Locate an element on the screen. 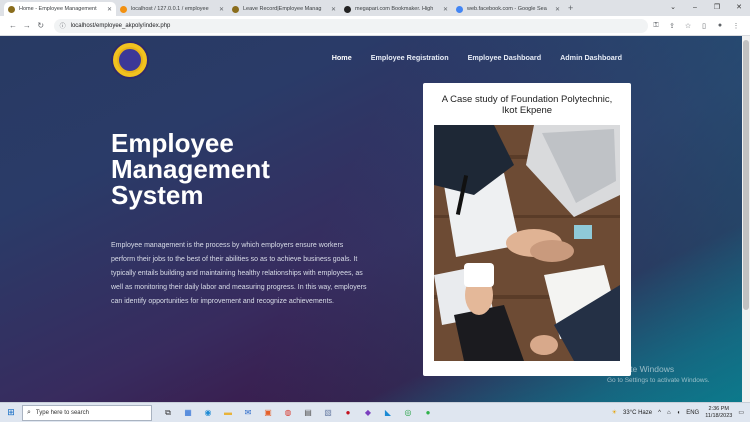  browser-tab: Leave Record|Employee Manag ✕ is located at coordinates (284, 9).